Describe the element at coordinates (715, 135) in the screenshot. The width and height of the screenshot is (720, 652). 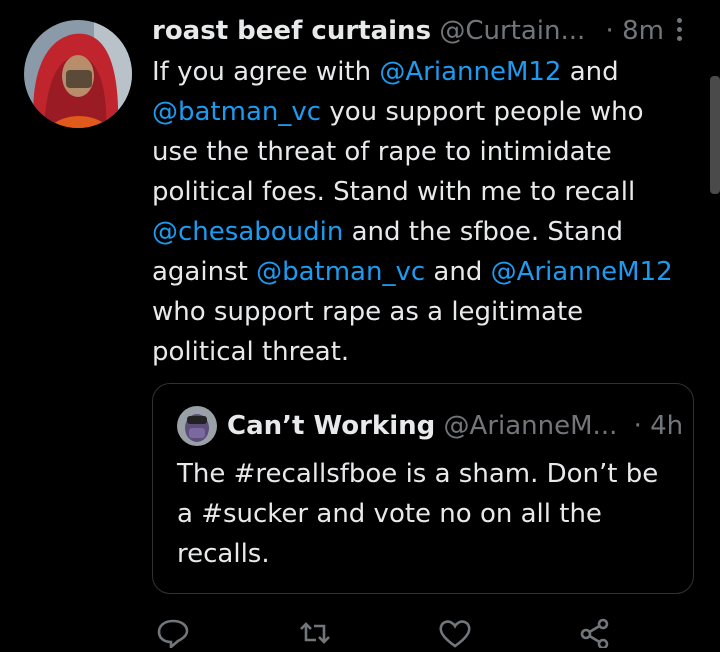
I see `scrollbar` at that location.